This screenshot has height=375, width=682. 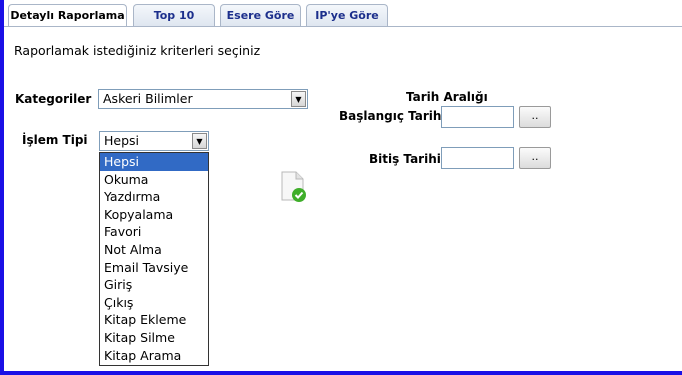 What do you see at coordinates (447, 97) in the screenshot?
I see `tarih-araligi-heading: Tarih Aralığı` at bounding box center [447, 97].